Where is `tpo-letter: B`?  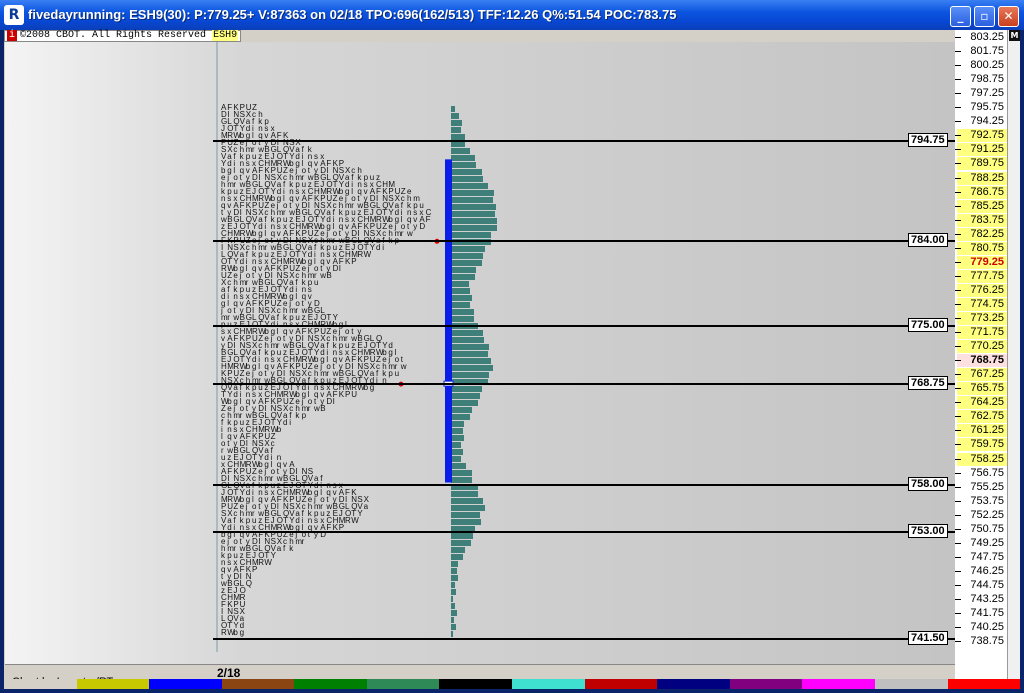 tpo-letter: B is located at coordinates (322, 408).